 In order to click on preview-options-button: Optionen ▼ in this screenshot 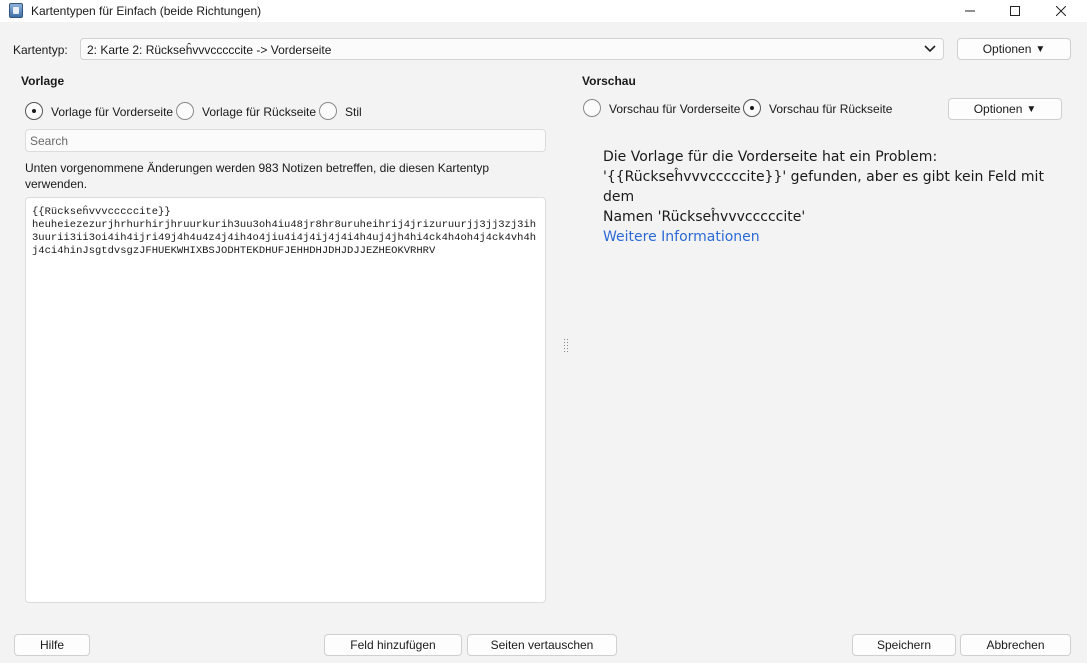, I will do `click(1005, 109)`.